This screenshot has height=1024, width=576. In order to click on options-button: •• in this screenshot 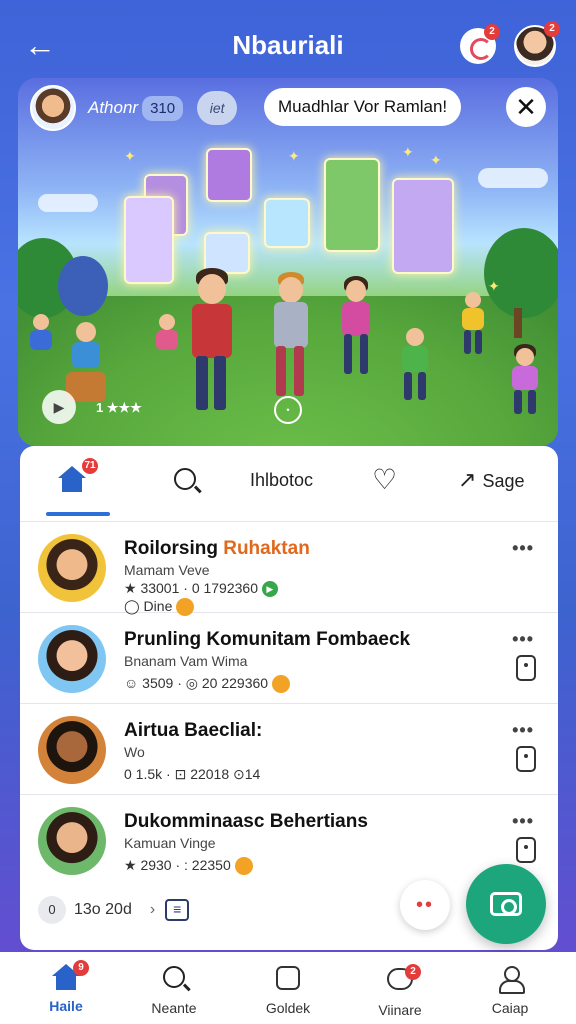, I will do `click(425, 905)`.